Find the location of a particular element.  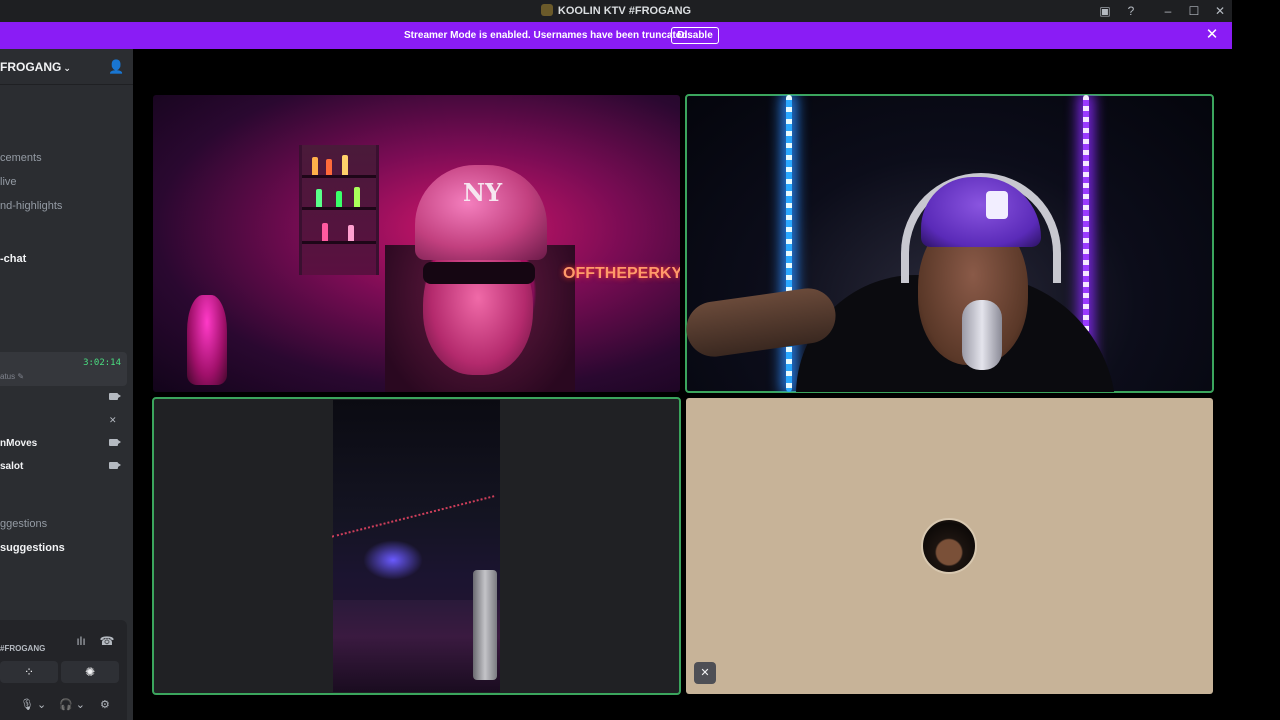

avatar is located at coordinates (949, 546).